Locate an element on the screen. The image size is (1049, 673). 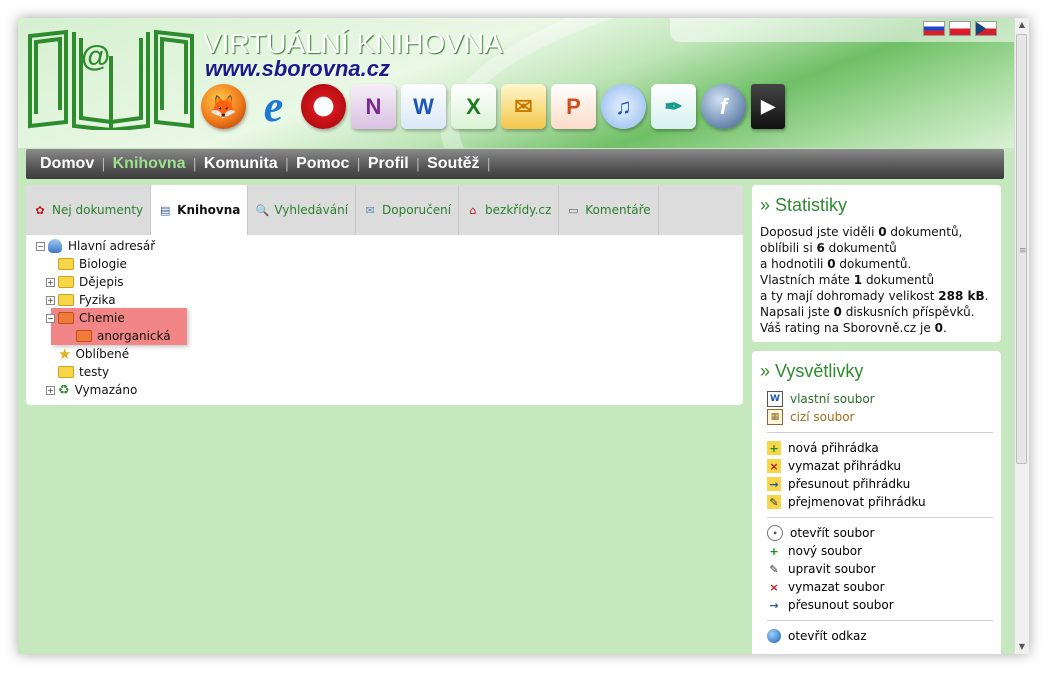
slovak-flag-icon is located at coordinates (934, 28).